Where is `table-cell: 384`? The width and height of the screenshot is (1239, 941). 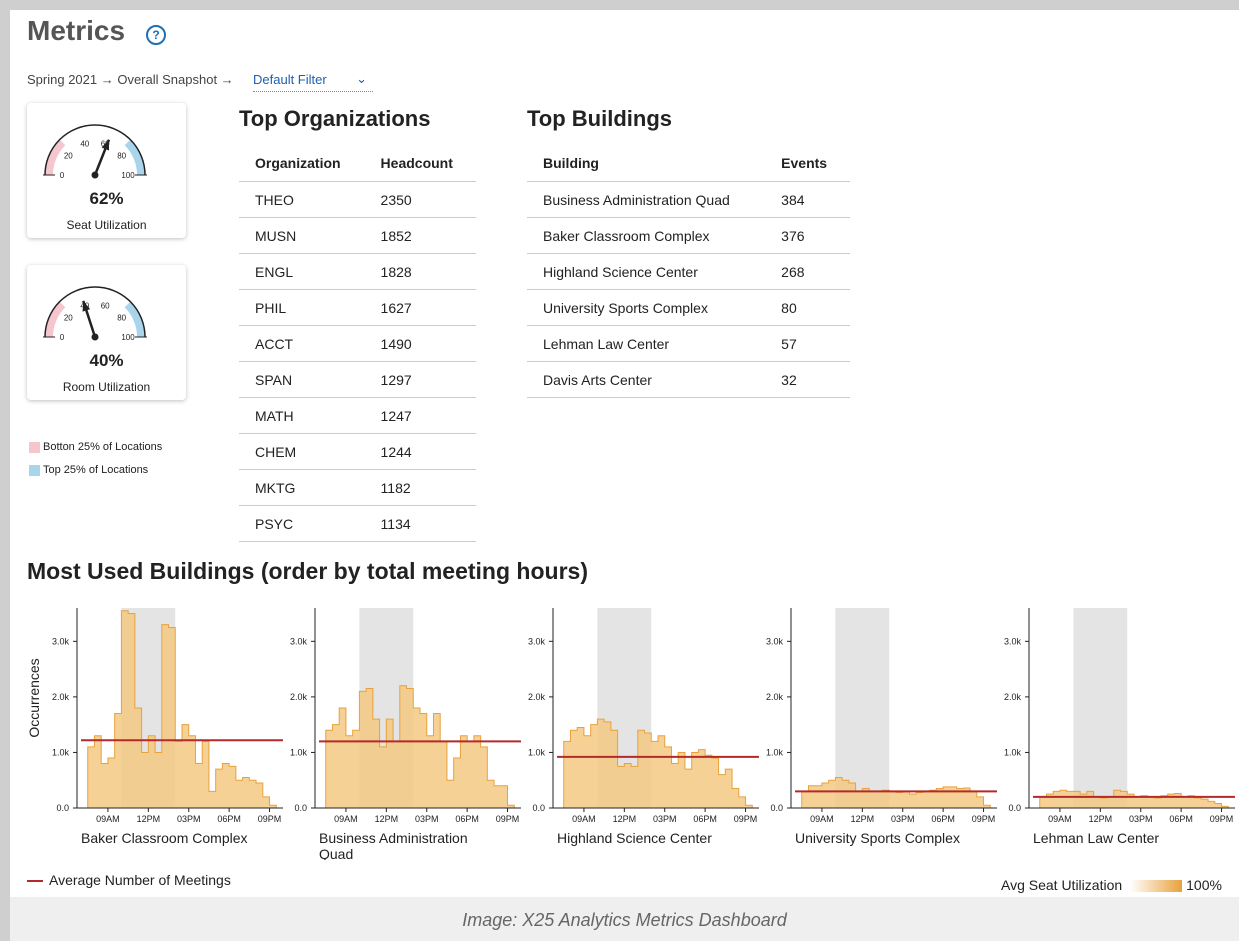 table-cell: 384 is located at coordinates (807, 199).